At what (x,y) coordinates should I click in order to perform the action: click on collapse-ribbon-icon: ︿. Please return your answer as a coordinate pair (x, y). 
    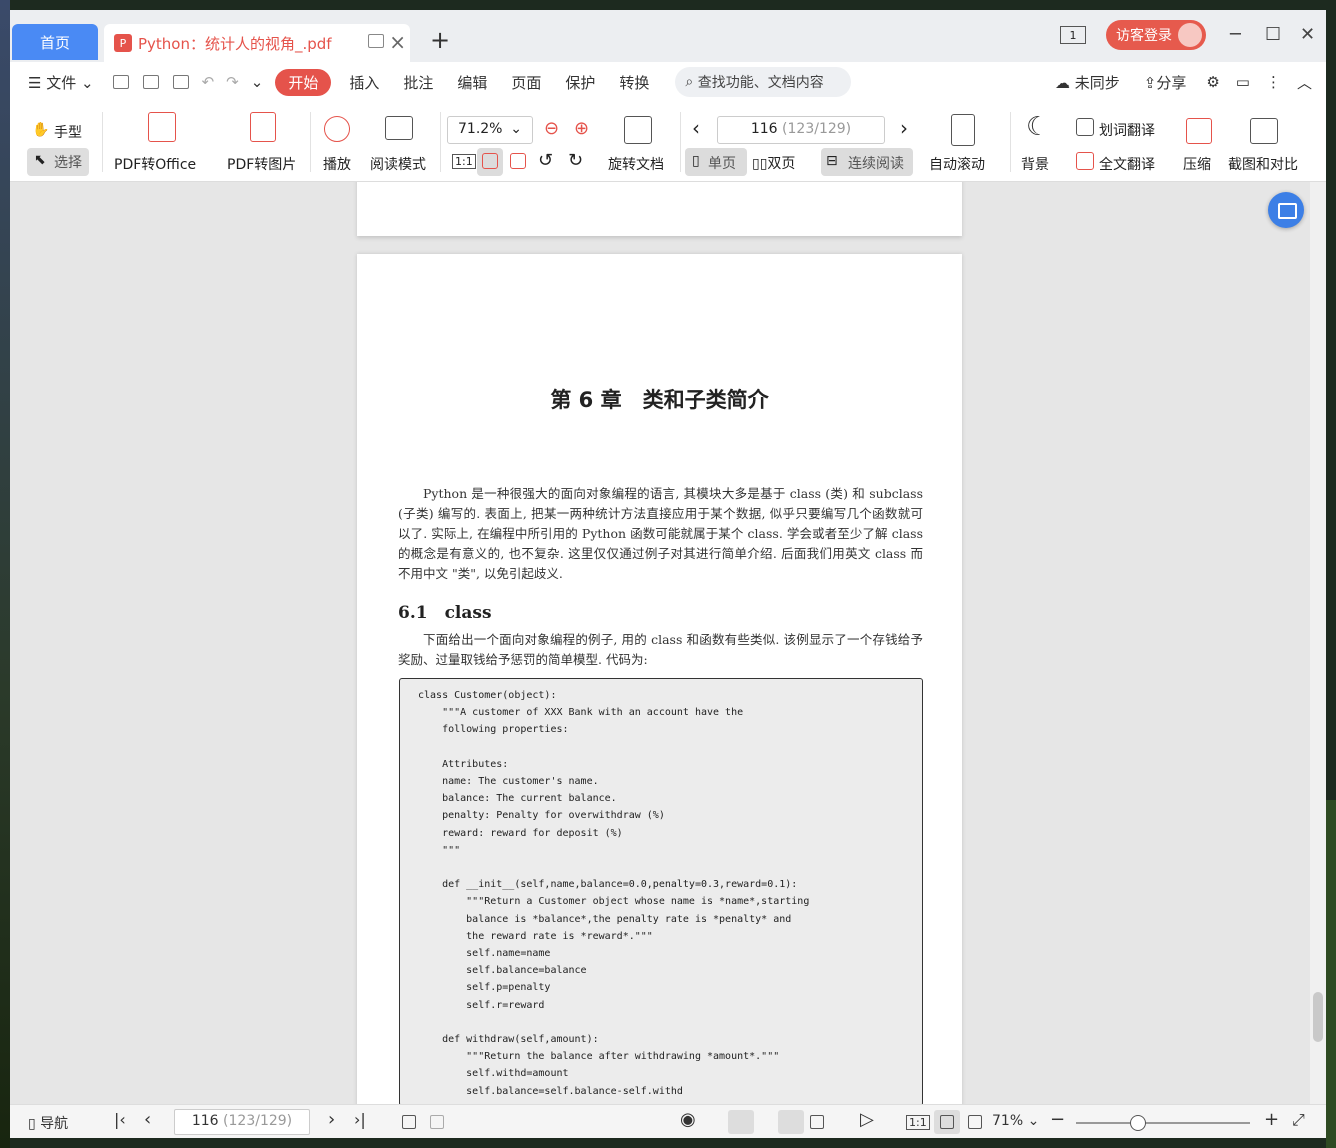
    Looking at the image, I should click on (1307, 82).